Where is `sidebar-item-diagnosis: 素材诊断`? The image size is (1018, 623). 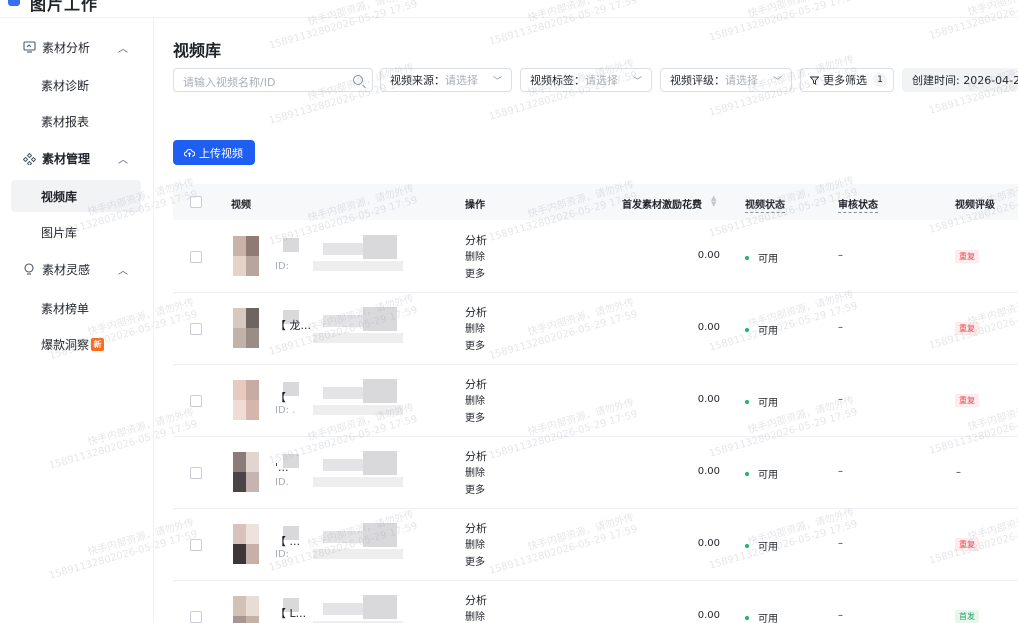
sidebar-item-diagnosis: 素材诊断 is located at coordinates (76, 85).